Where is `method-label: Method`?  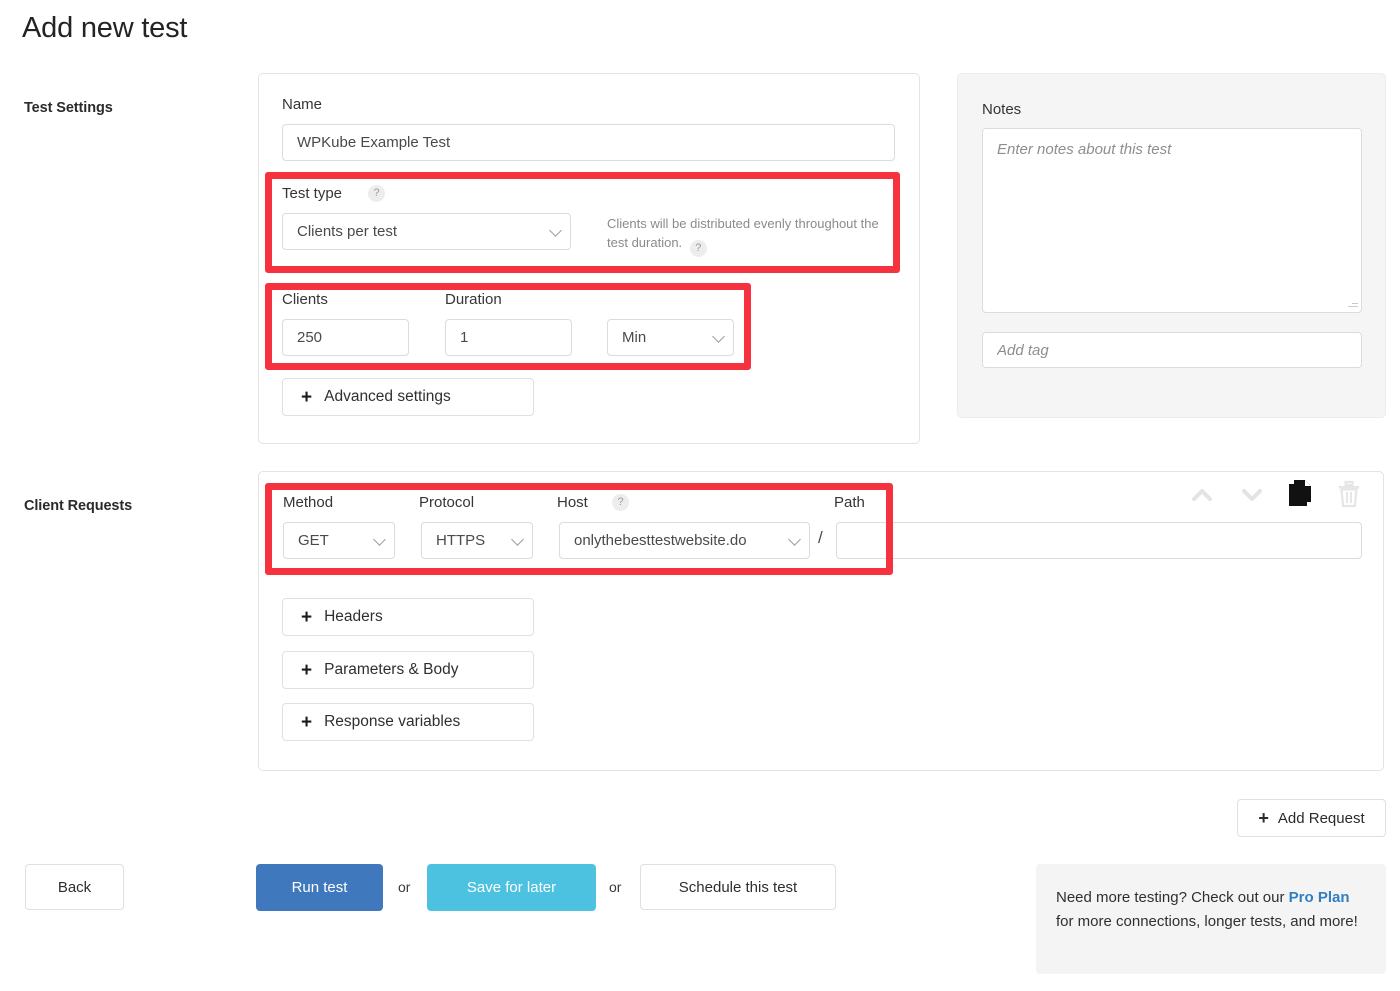
method-label: Method is located at coordinates (308, 502).